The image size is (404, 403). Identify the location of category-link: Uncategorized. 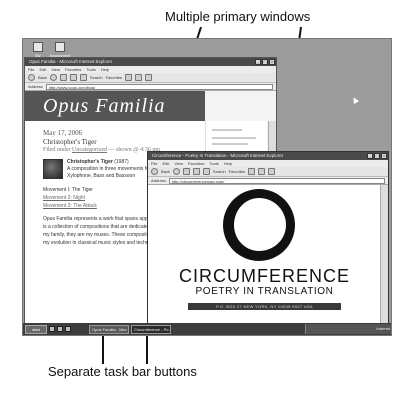
(89, 150).